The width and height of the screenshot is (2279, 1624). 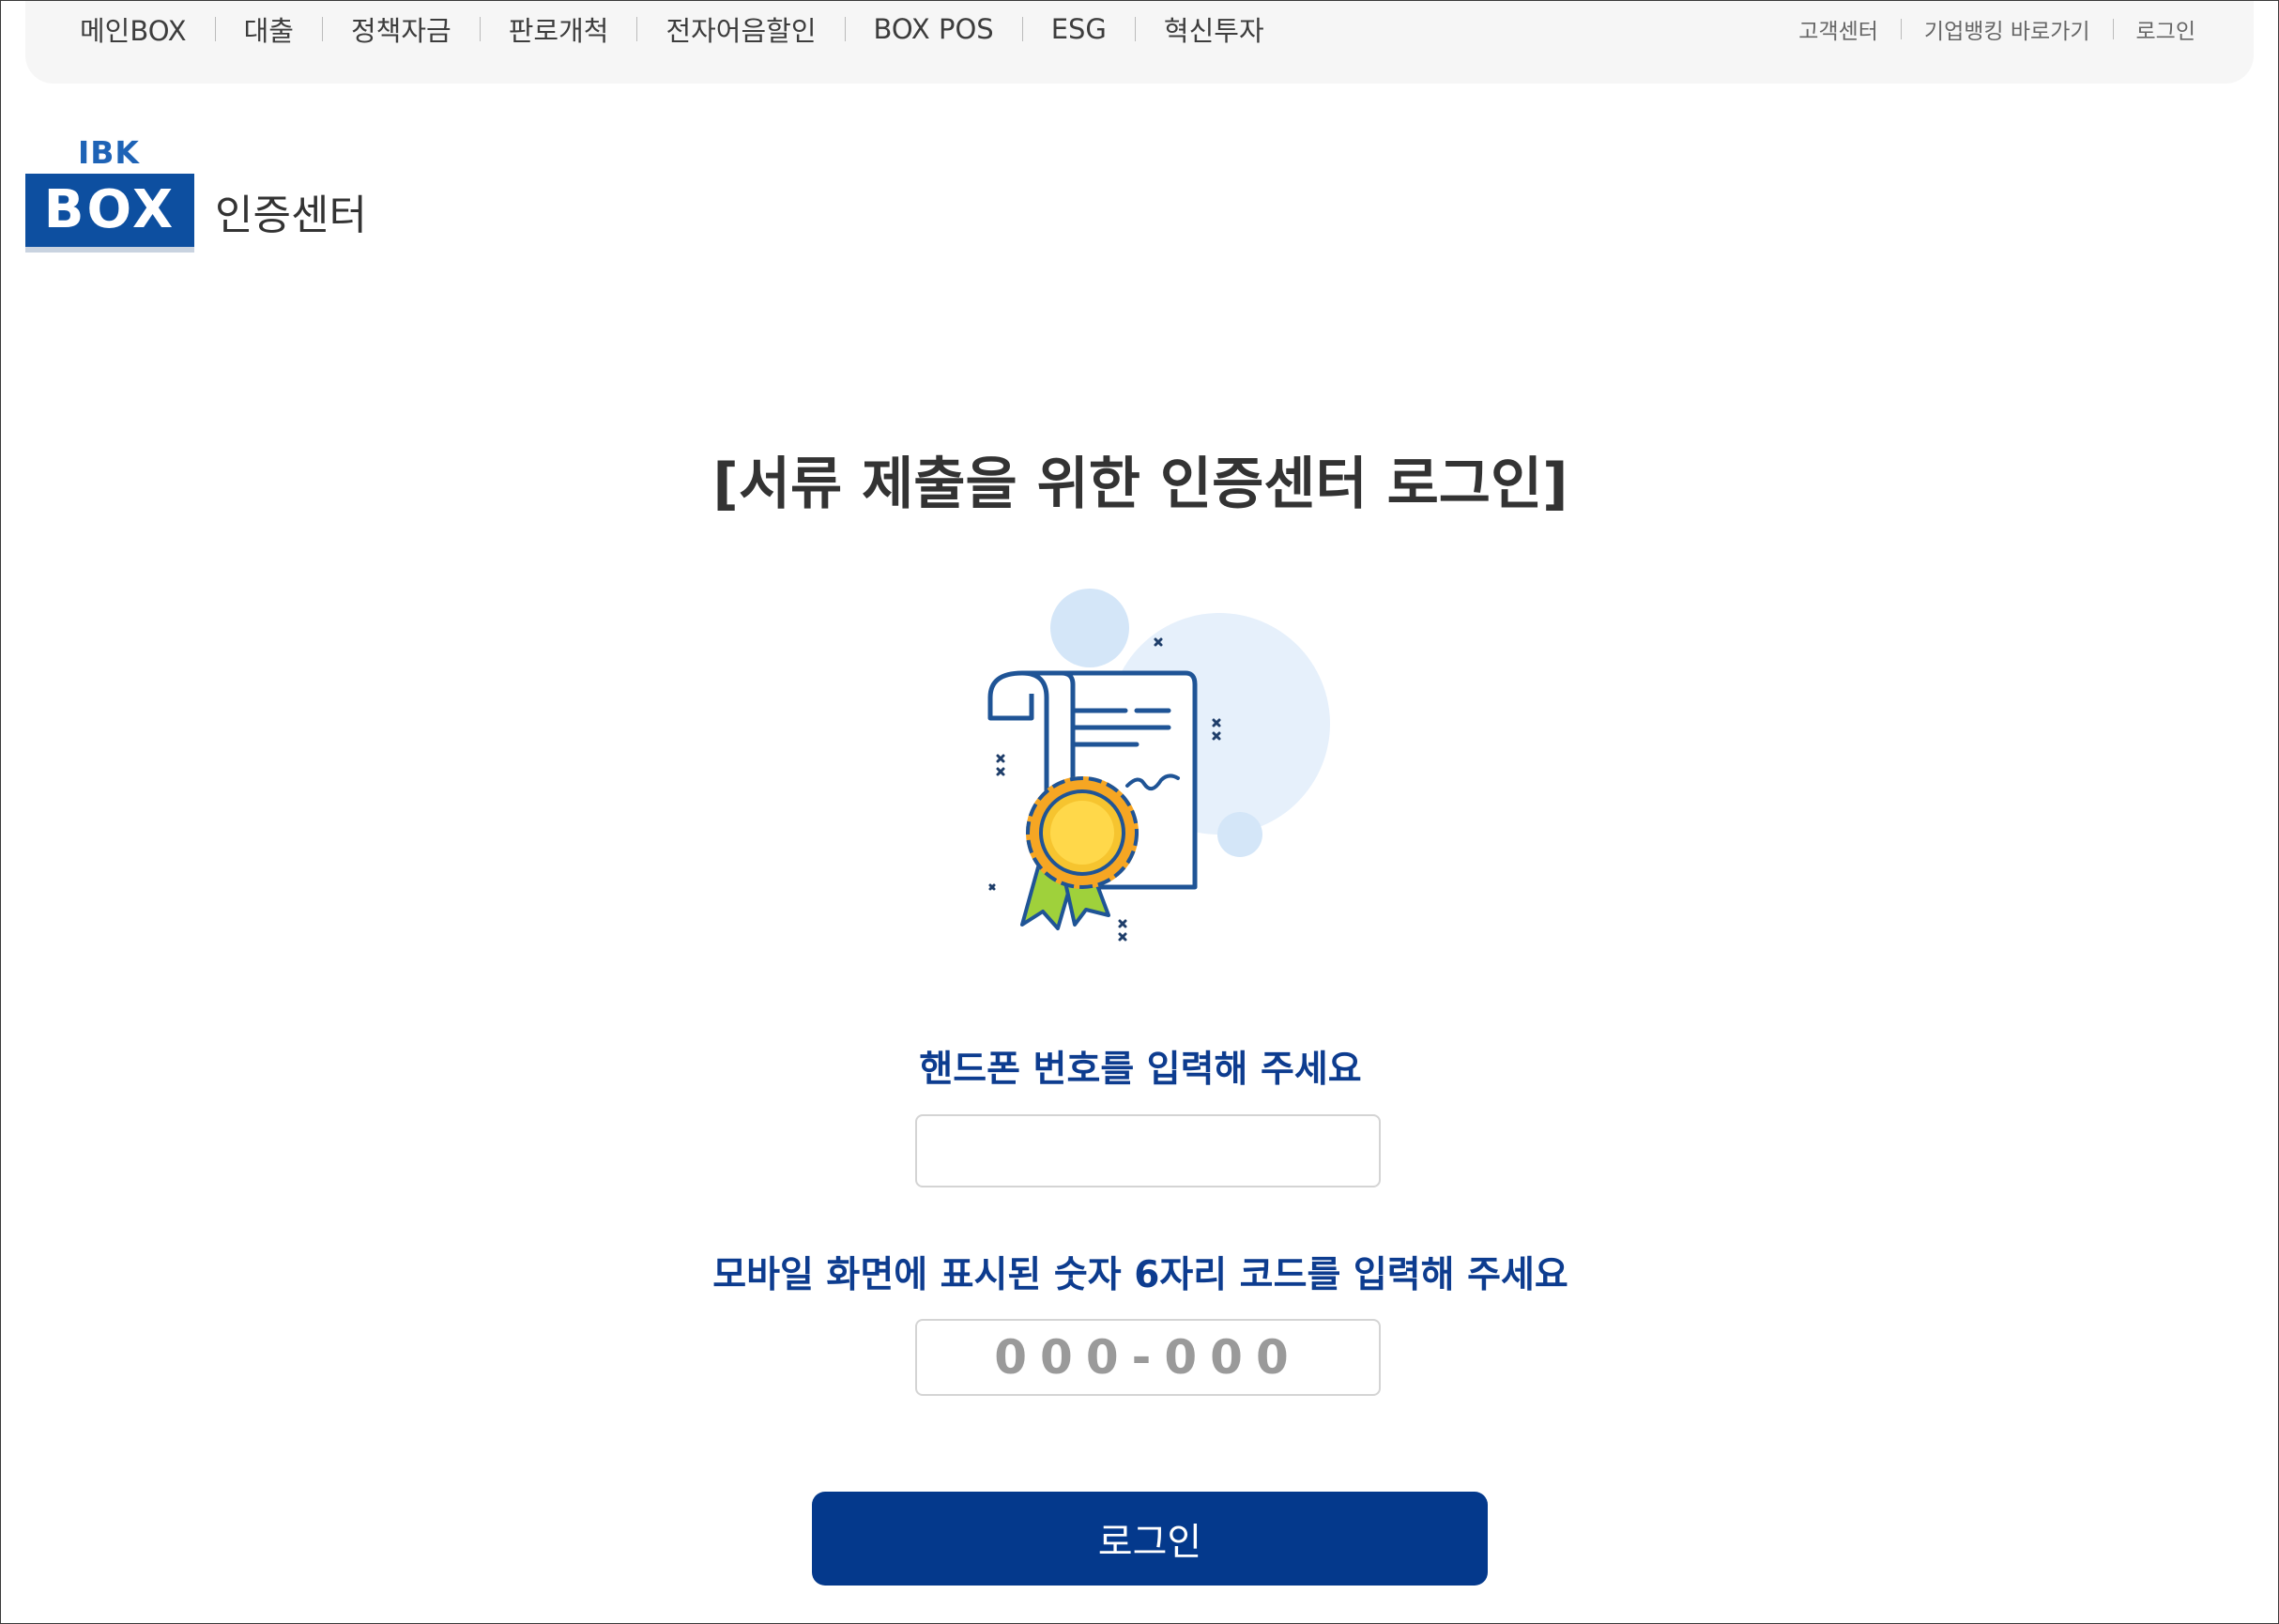 What do you see at coordinates (133, 29) in the screenshot?
I see `nav-item-main-box: 메인BOX` at bounding box center [133, 29].